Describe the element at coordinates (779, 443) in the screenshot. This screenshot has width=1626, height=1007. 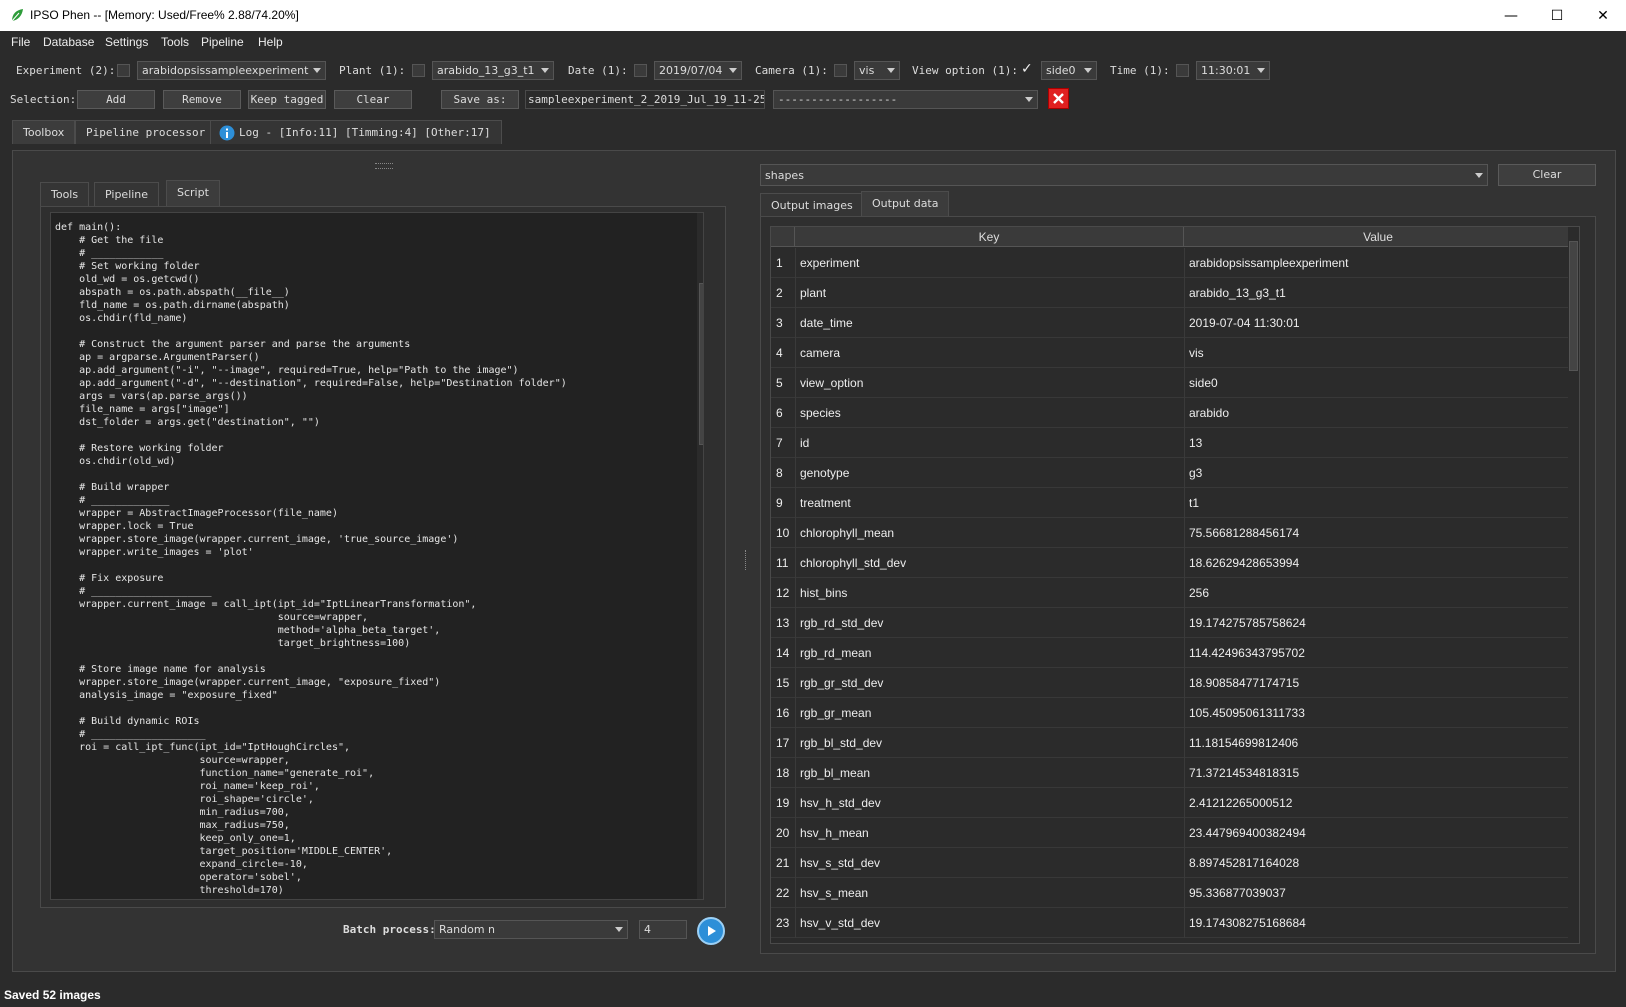
I see `row-index: 7` at that location.